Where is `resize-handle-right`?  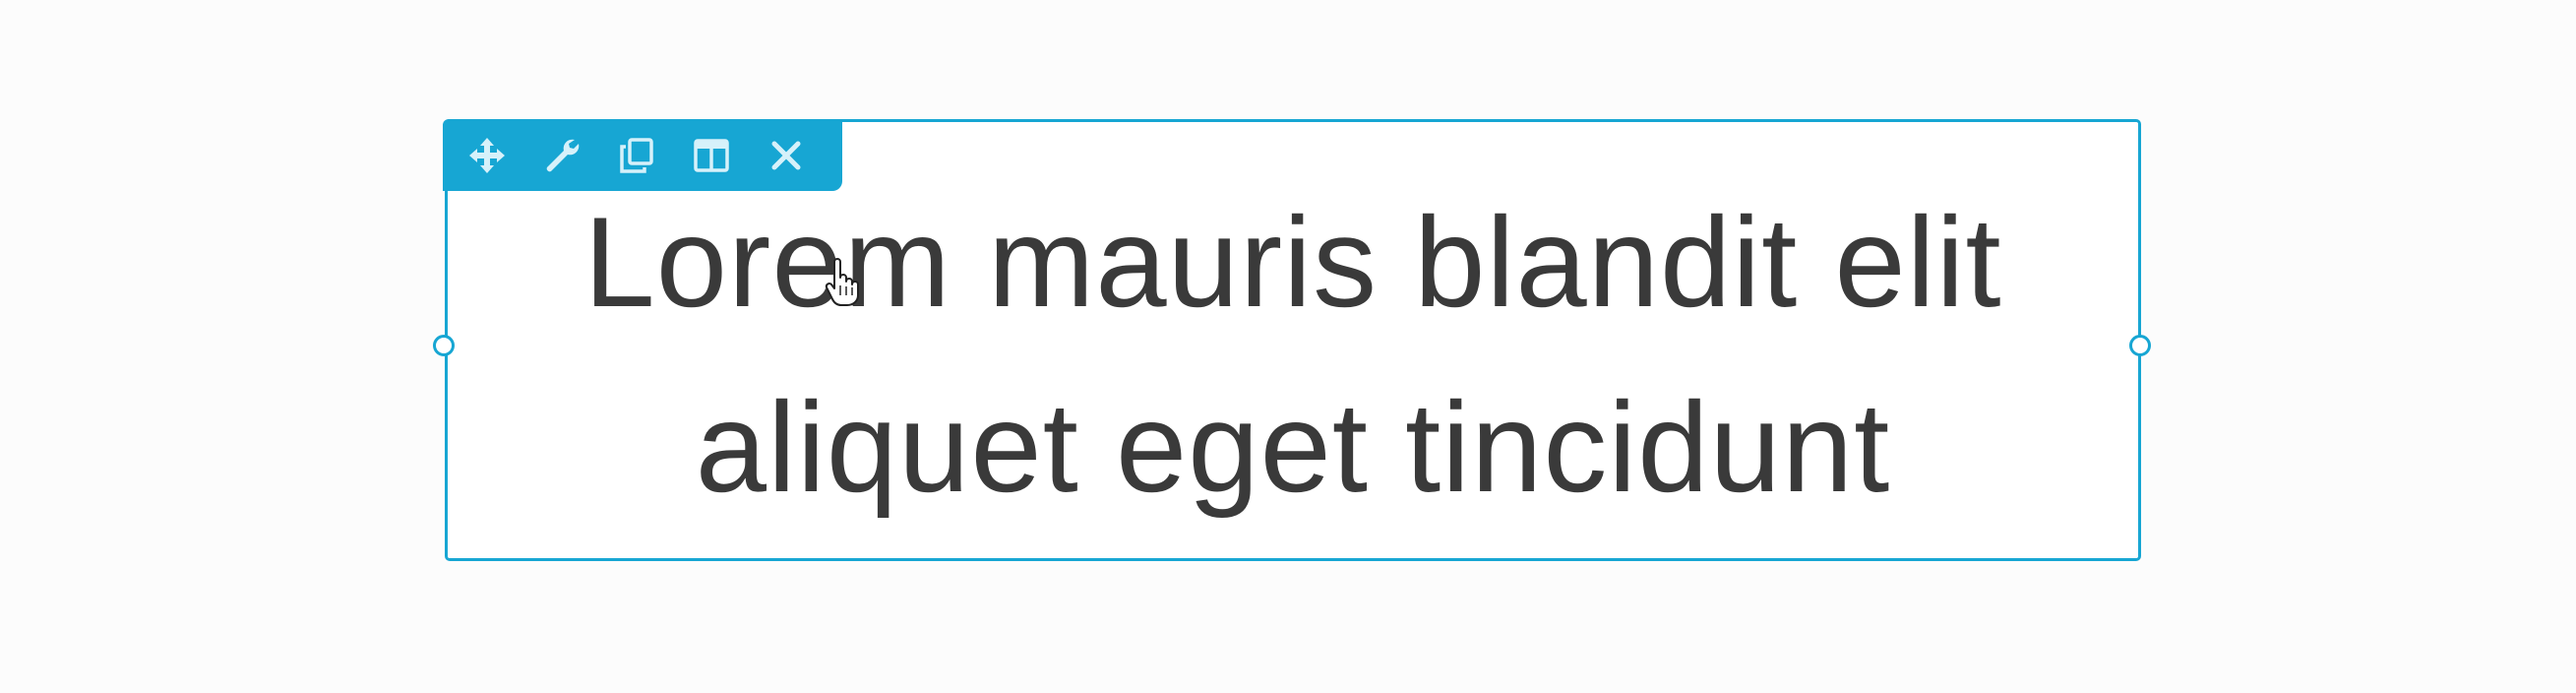
resize-handle-right is located at coordinates (2140, 345).